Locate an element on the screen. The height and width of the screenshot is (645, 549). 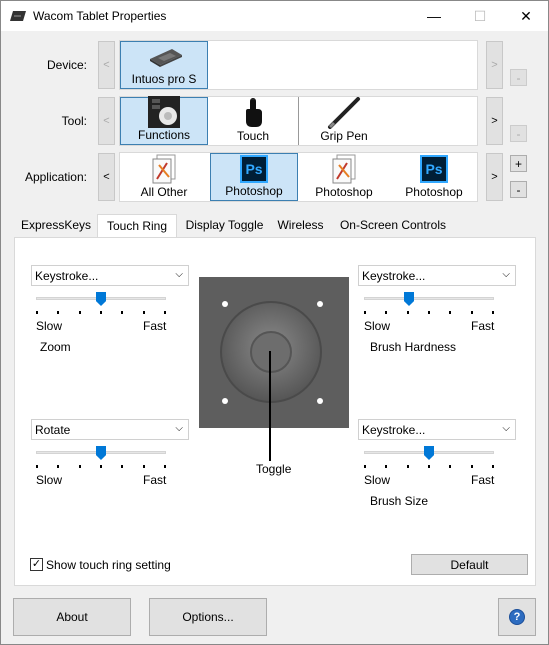
bottom-right-function-dropdown: Keystroke... ⌵ is located at coordinates (437, 429).